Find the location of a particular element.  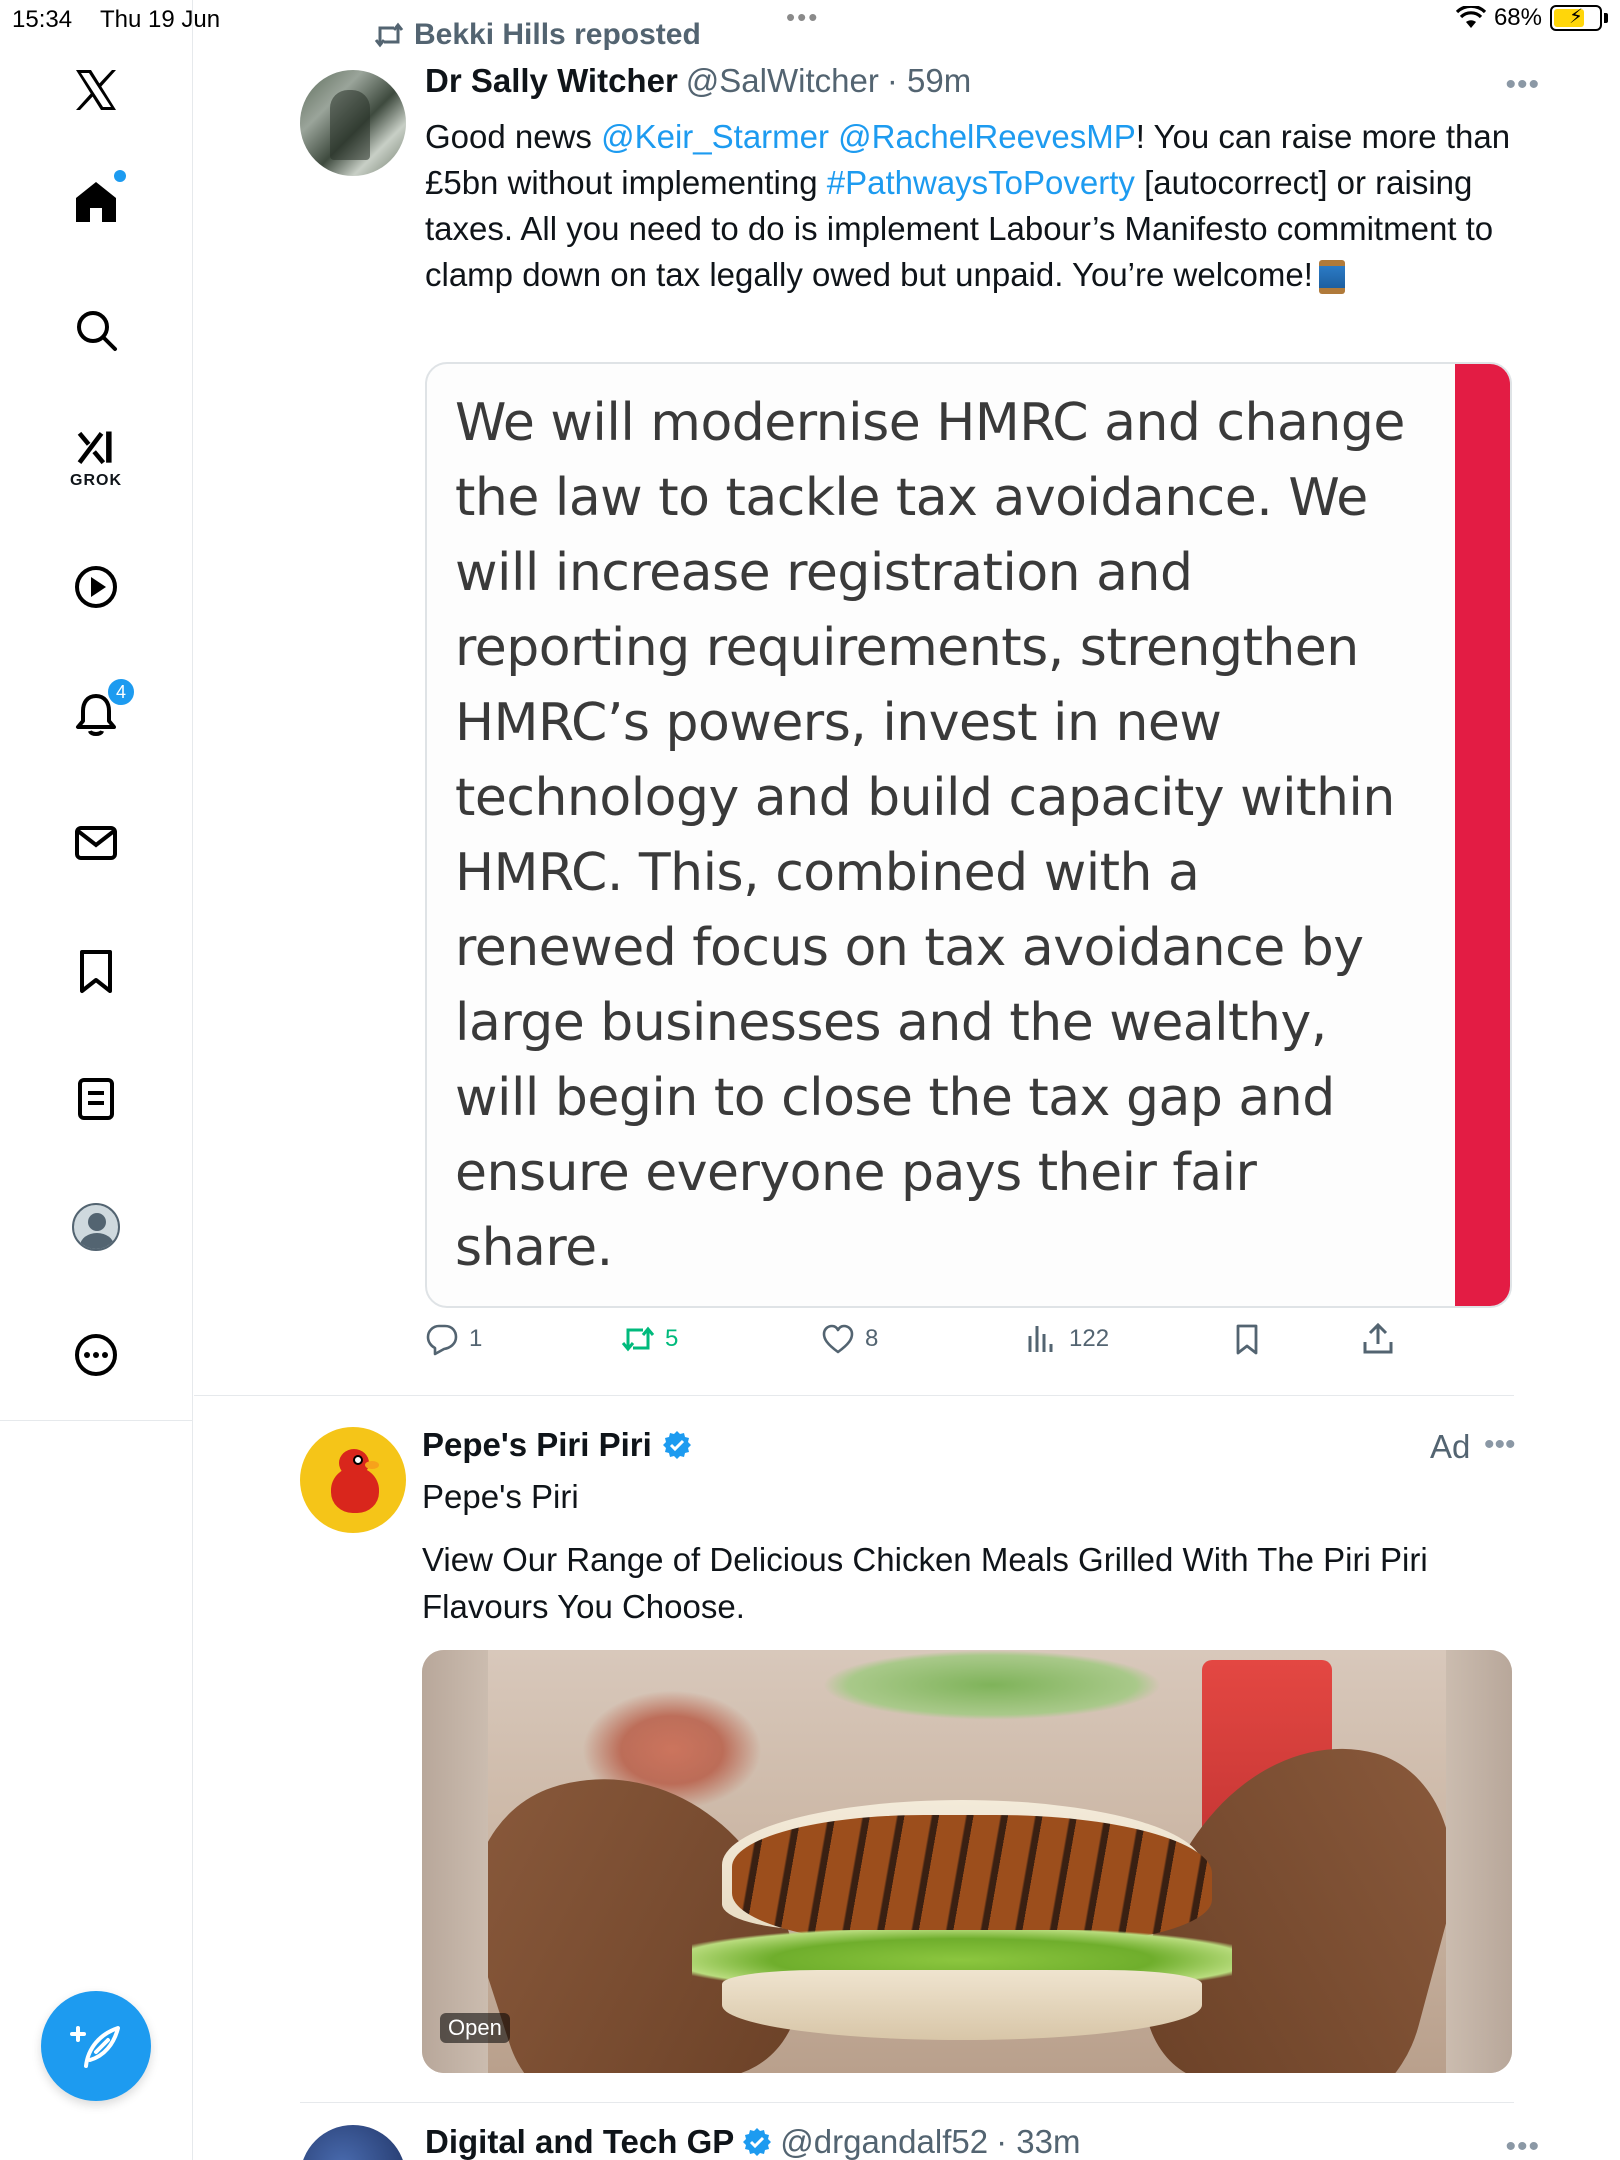

ad-label: Ad is located at coordinates (1450, 1446).